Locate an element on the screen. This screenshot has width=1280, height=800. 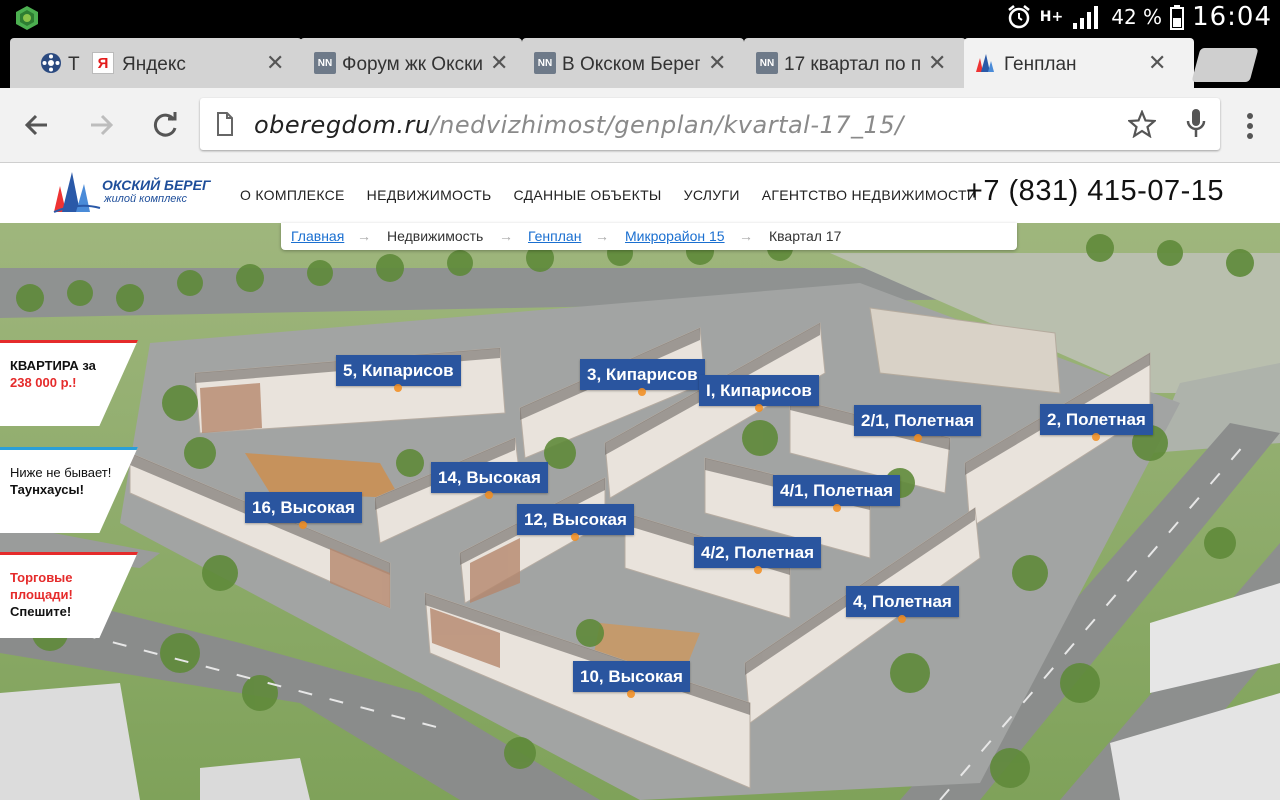
tab-1: Т is located at coordinates (51, 63).